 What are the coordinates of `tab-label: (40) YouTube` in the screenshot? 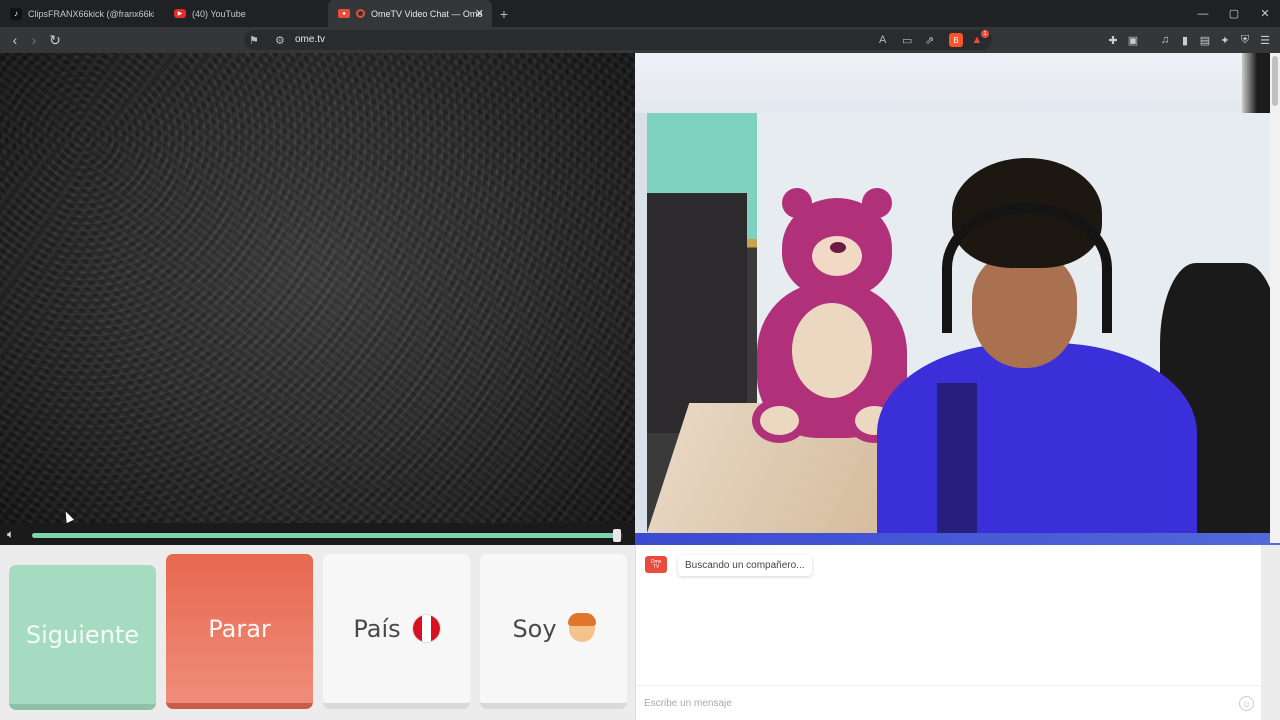 It's located at (219, 13).